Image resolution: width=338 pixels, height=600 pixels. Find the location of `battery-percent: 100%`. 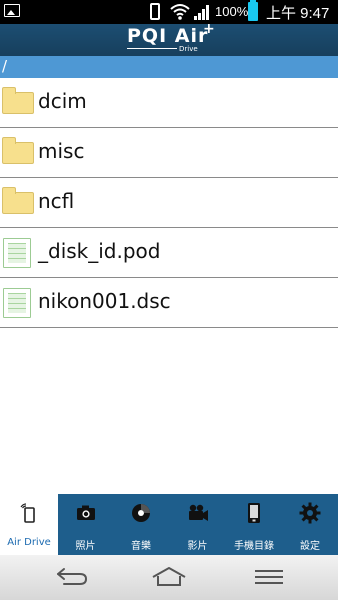

battery-percent: 100% is located at coordinates (232, 11).